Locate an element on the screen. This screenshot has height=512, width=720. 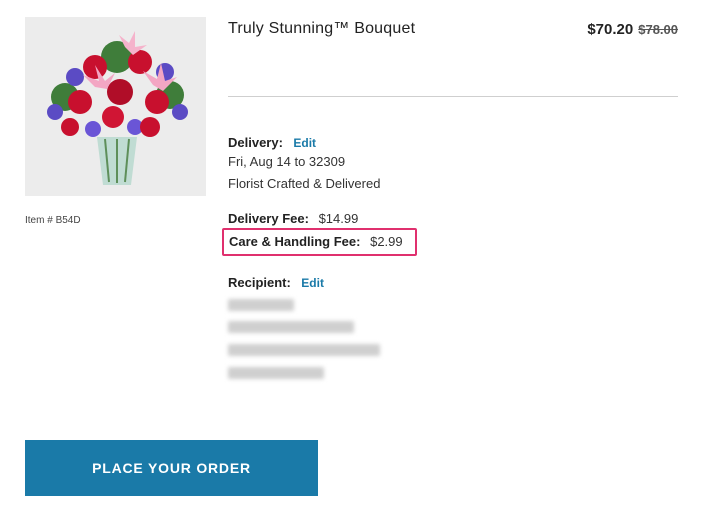
care-handling-fee-value: $2.99 is located at coordinates (386, 241).